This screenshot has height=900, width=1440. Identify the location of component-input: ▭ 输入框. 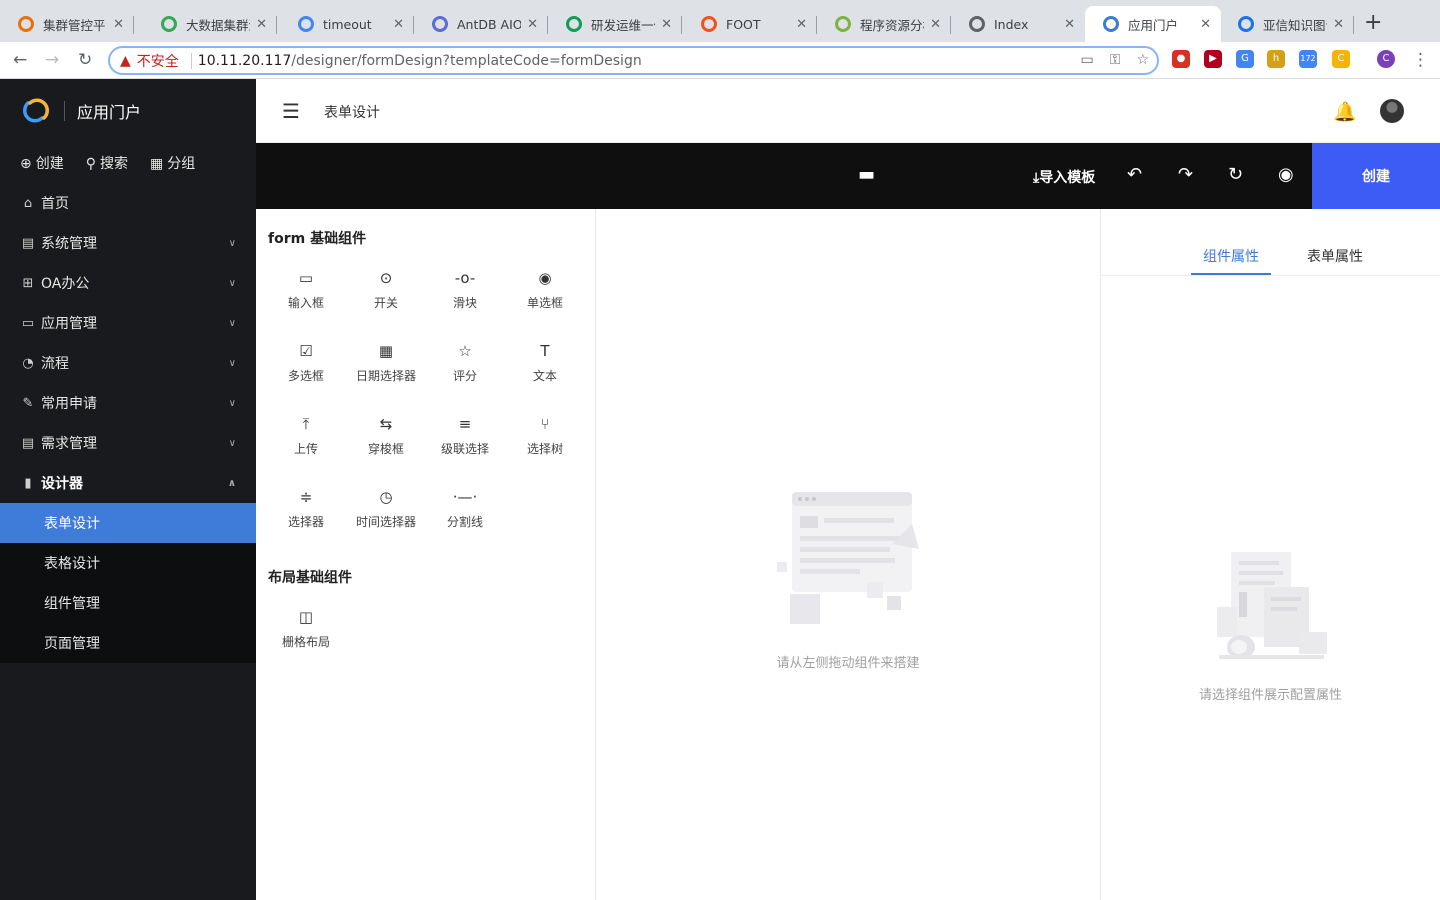
(306, 293).